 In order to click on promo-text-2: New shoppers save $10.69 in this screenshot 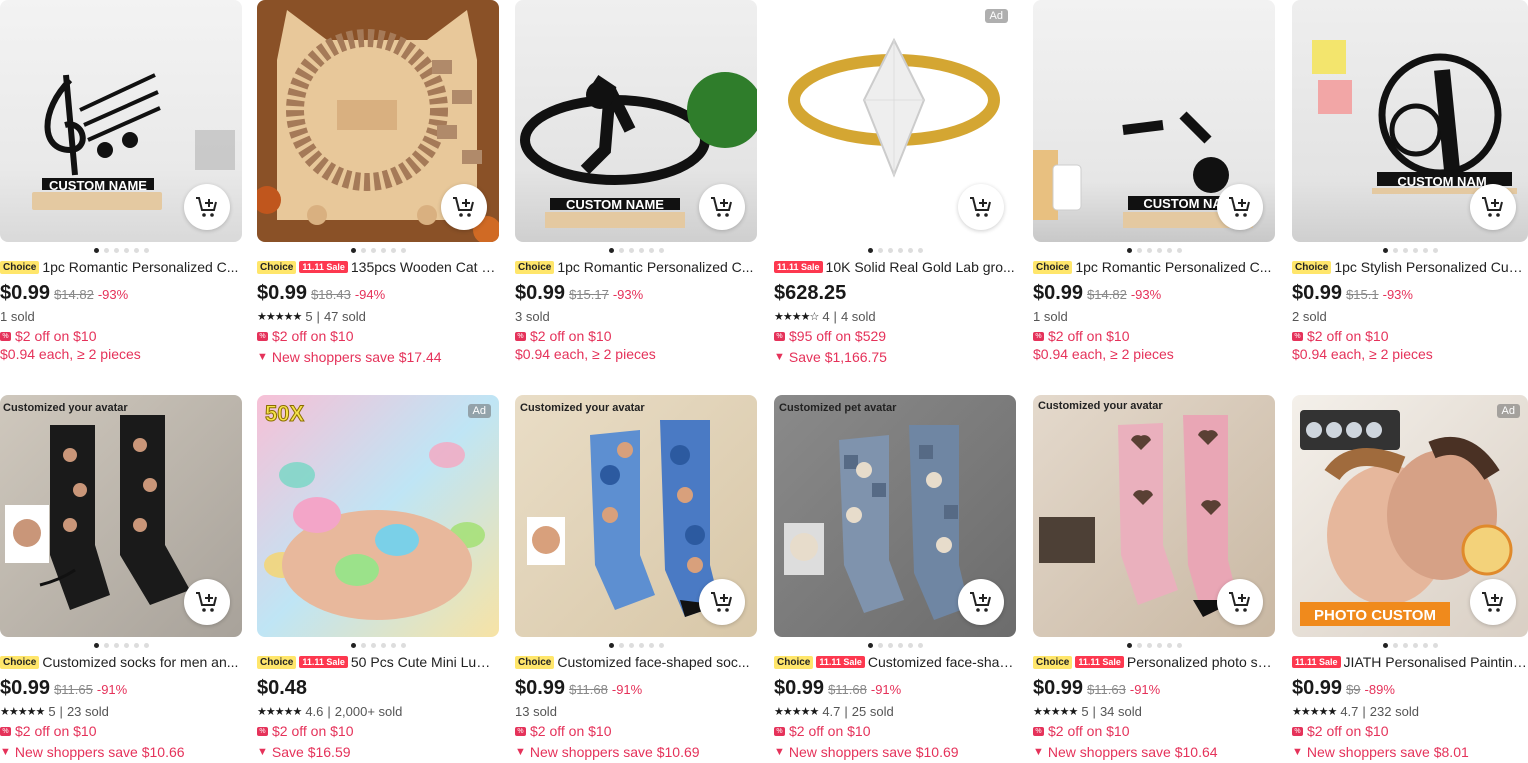, I will do `click(873, 752)`.